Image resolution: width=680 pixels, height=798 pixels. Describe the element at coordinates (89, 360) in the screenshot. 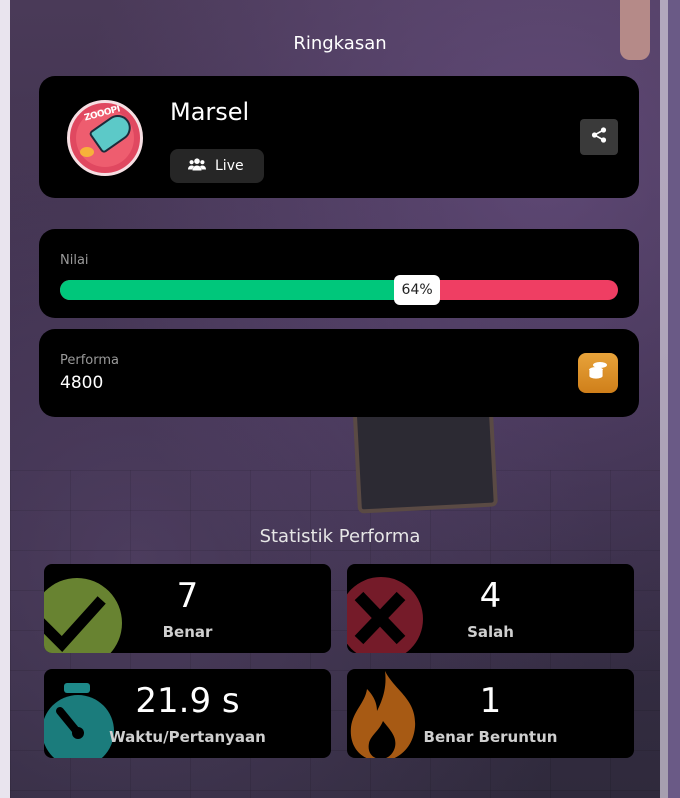

I see `performance-label: Performa` at that location.